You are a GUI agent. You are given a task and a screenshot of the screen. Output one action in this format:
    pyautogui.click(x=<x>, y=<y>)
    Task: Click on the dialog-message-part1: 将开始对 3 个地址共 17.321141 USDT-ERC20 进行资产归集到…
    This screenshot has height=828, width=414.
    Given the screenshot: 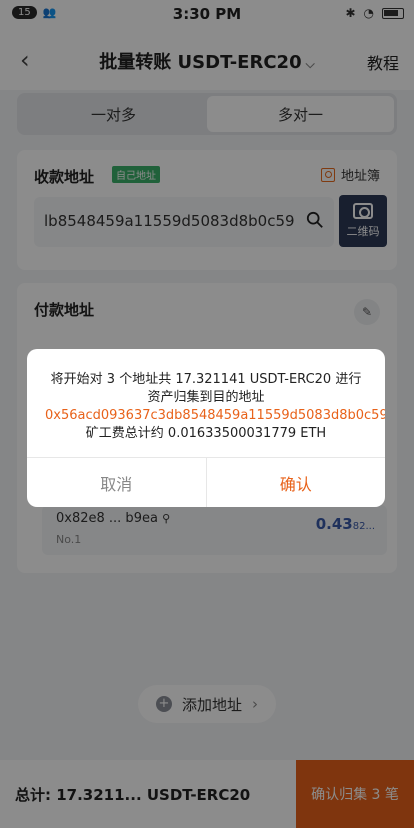 What is the action you would take?
    pyautogui.click(x=206, y=388)
    